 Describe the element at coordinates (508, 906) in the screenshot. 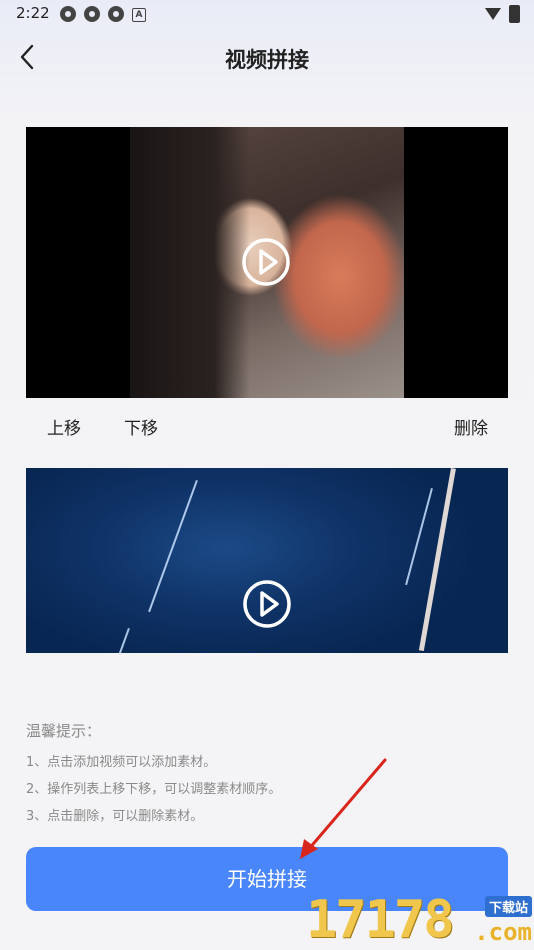

I see `watermark-tag: 下载站` at that location.